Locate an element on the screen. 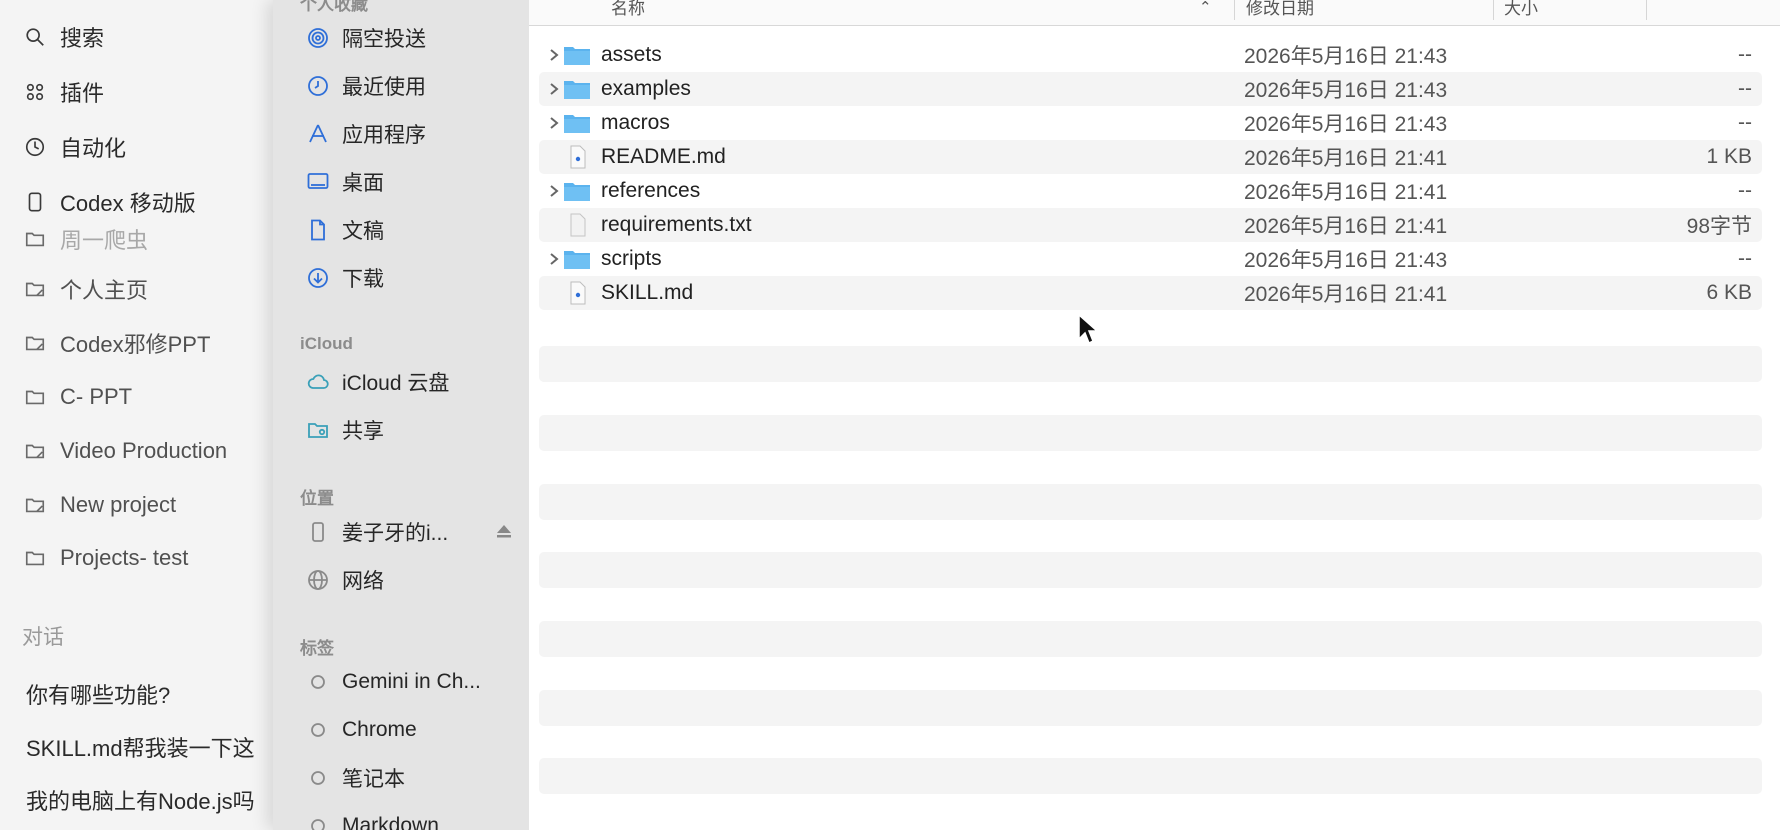  nav-automation: 自动化 is located at coordinates (148, 147).